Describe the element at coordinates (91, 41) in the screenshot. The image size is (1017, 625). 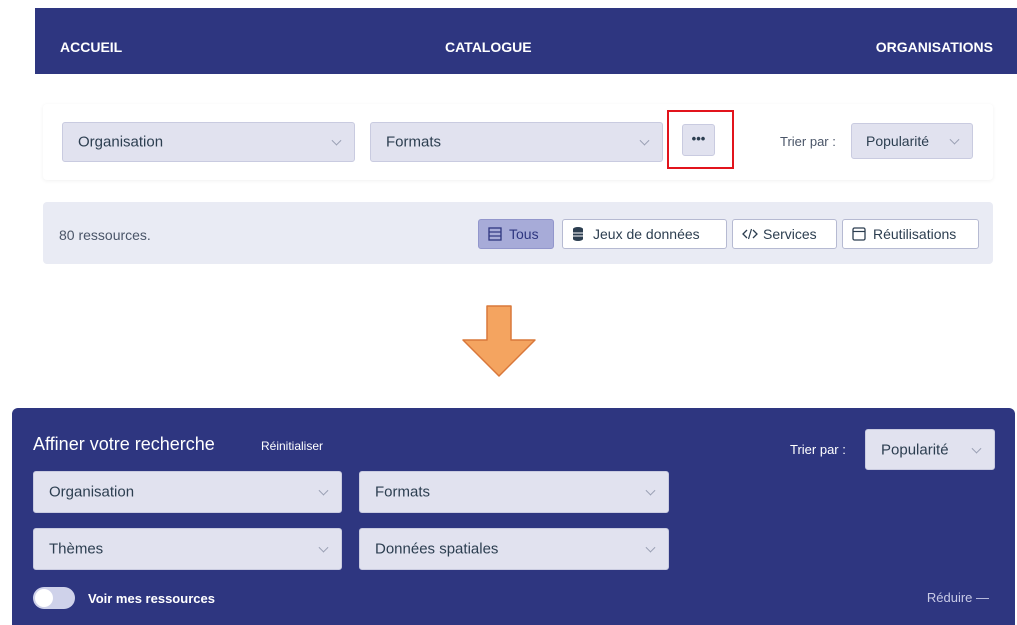
I see `nav-link-accueil: ACCUEIL` at that location.